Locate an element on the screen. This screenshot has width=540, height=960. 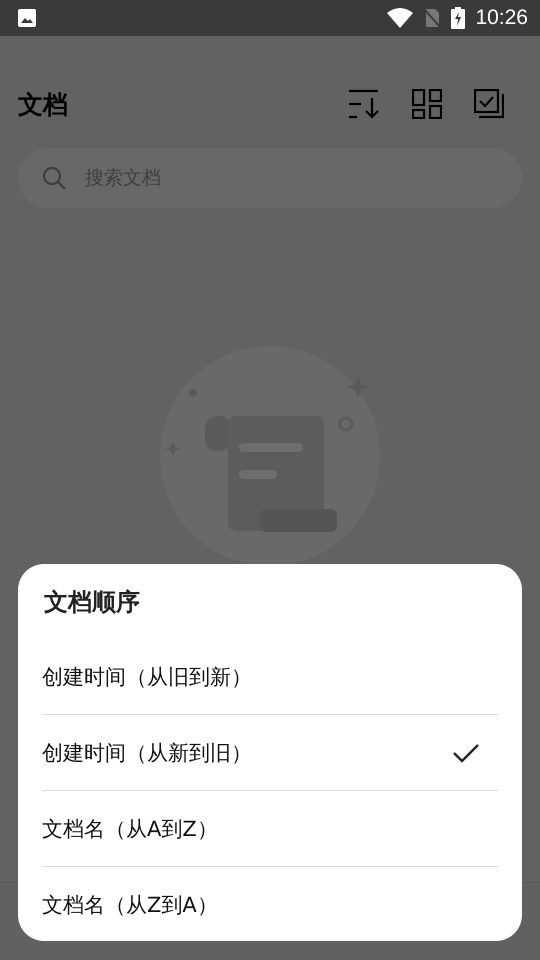
sort-option: 创建时间（从旧到新） is located at coordinates (270, 677).